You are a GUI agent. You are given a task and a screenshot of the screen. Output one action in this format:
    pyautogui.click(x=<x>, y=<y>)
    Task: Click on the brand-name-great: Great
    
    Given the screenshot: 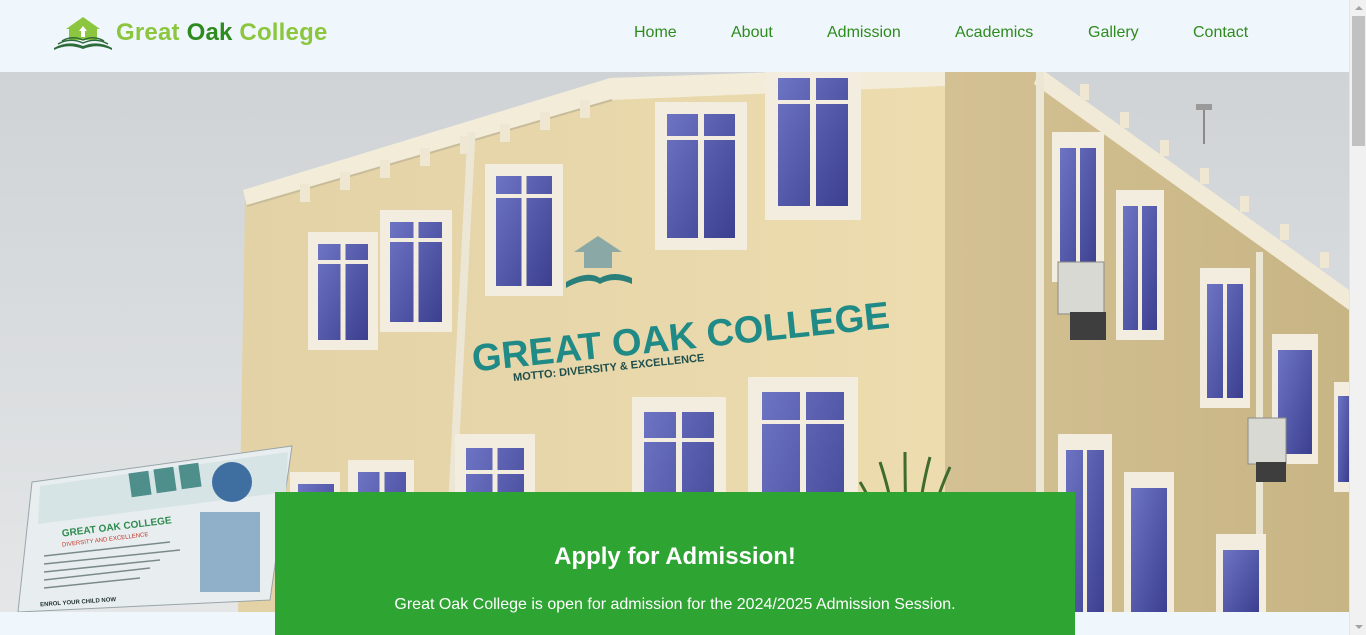 What is the action you would take?
    pyautogui.click(x=151, y=32)
    